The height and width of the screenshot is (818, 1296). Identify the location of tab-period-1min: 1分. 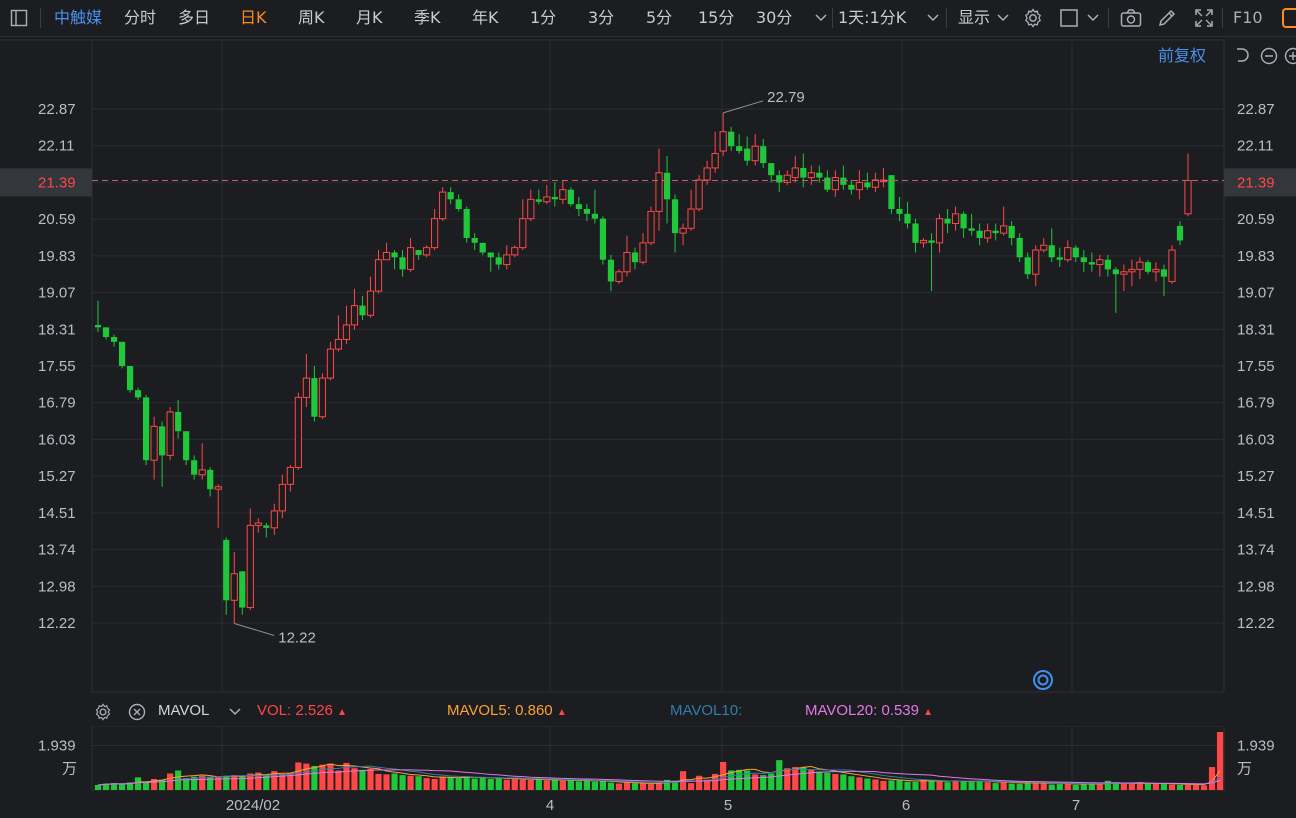
(543, 18).